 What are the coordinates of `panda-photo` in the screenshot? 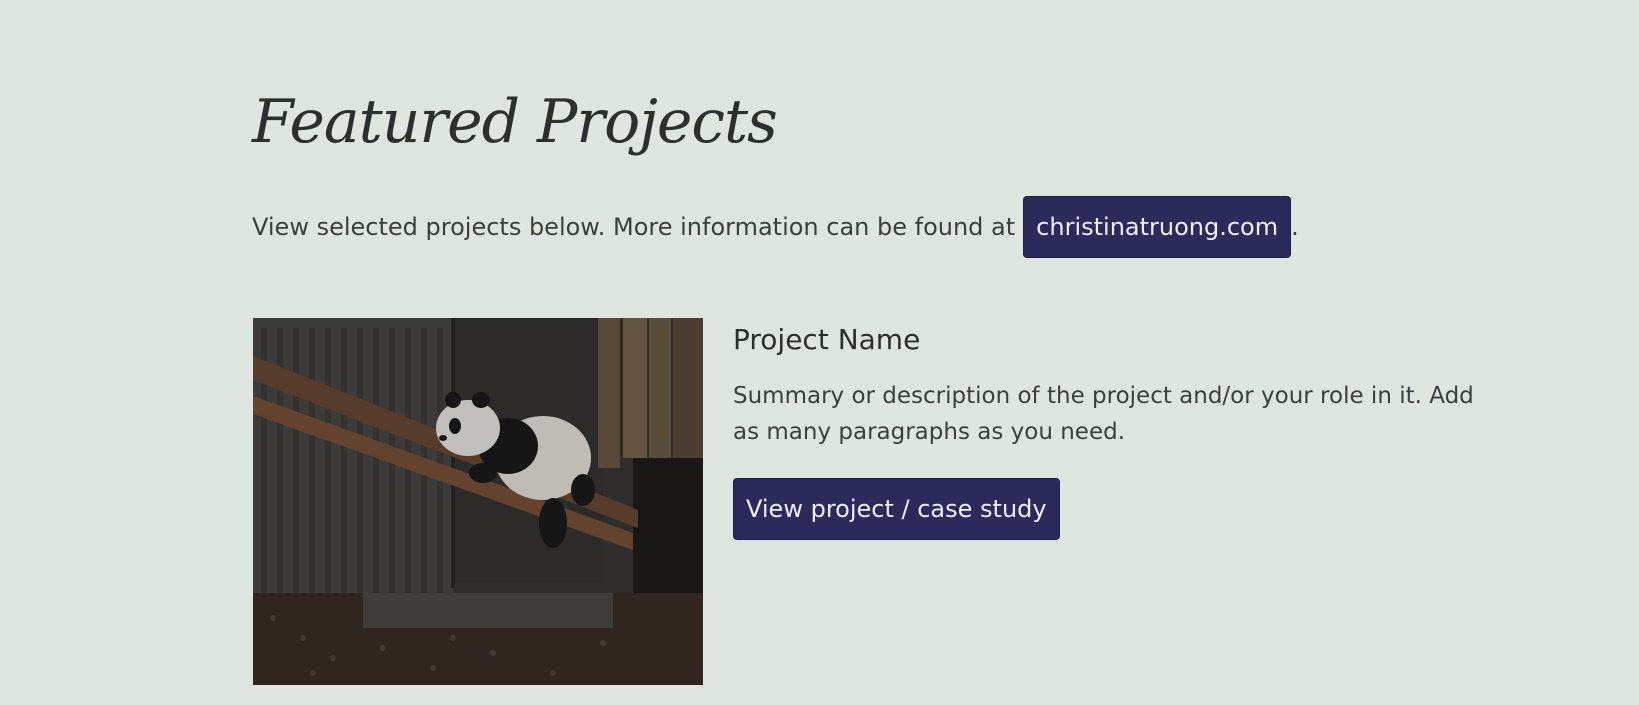 It's located at (478, 501).